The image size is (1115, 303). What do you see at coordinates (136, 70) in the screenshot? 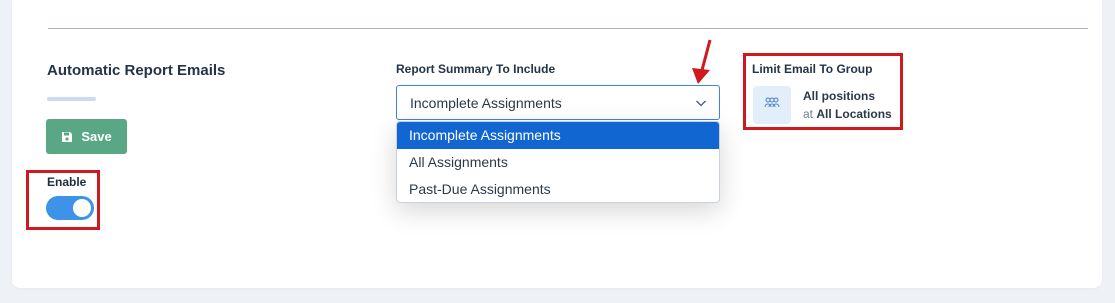
I see `section-title: Automatic Report Emails` at bounding box center [136, 70].